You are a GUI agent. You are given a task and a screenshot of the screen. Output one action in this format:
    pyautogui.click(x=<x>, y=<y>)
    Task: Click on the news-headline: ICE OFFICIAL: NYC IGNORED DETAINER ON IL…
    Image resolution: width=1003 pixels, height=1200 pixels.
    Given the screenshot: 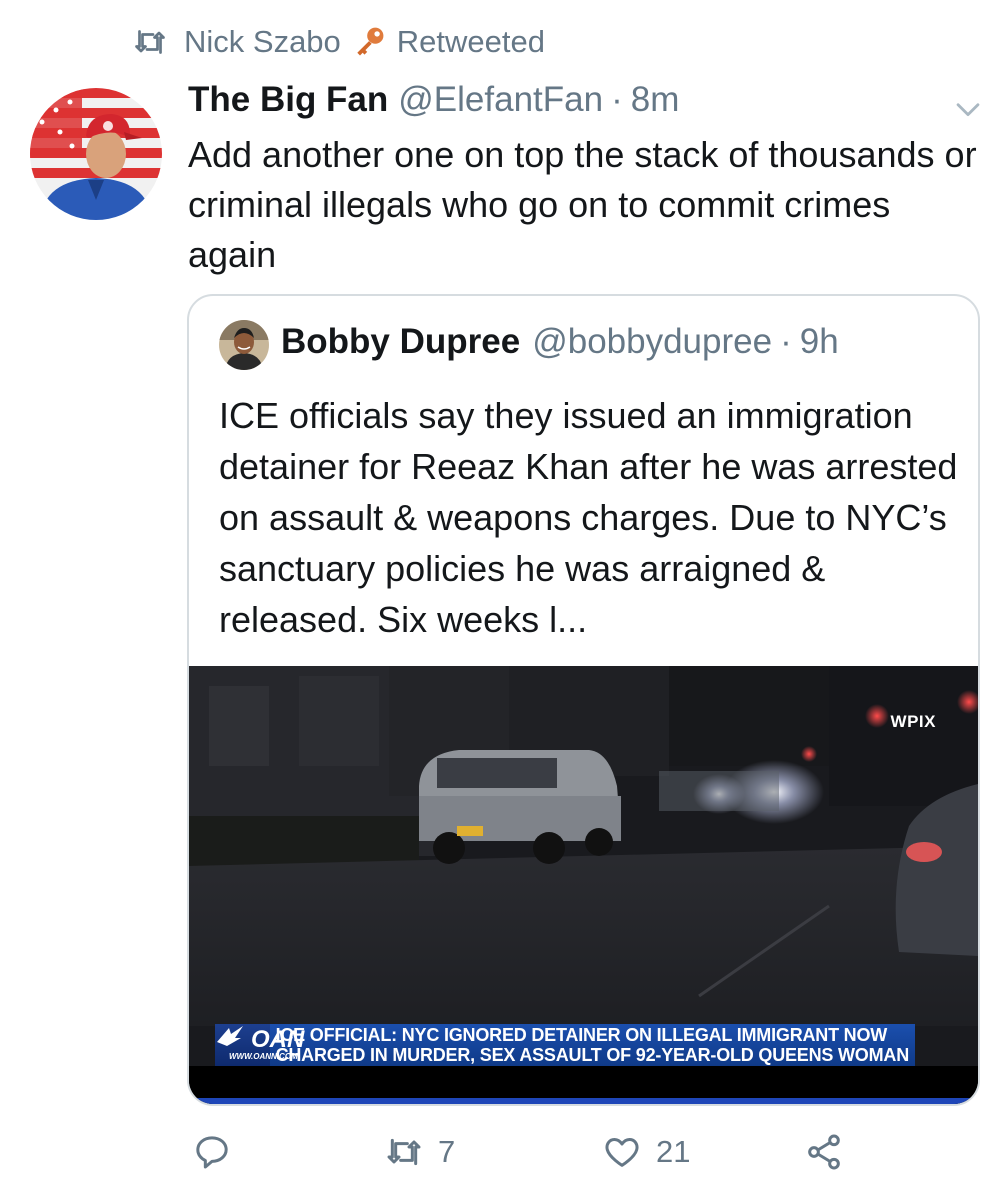 What is the action you would take?
    pyautogui.click(x=592, y=1045)
    